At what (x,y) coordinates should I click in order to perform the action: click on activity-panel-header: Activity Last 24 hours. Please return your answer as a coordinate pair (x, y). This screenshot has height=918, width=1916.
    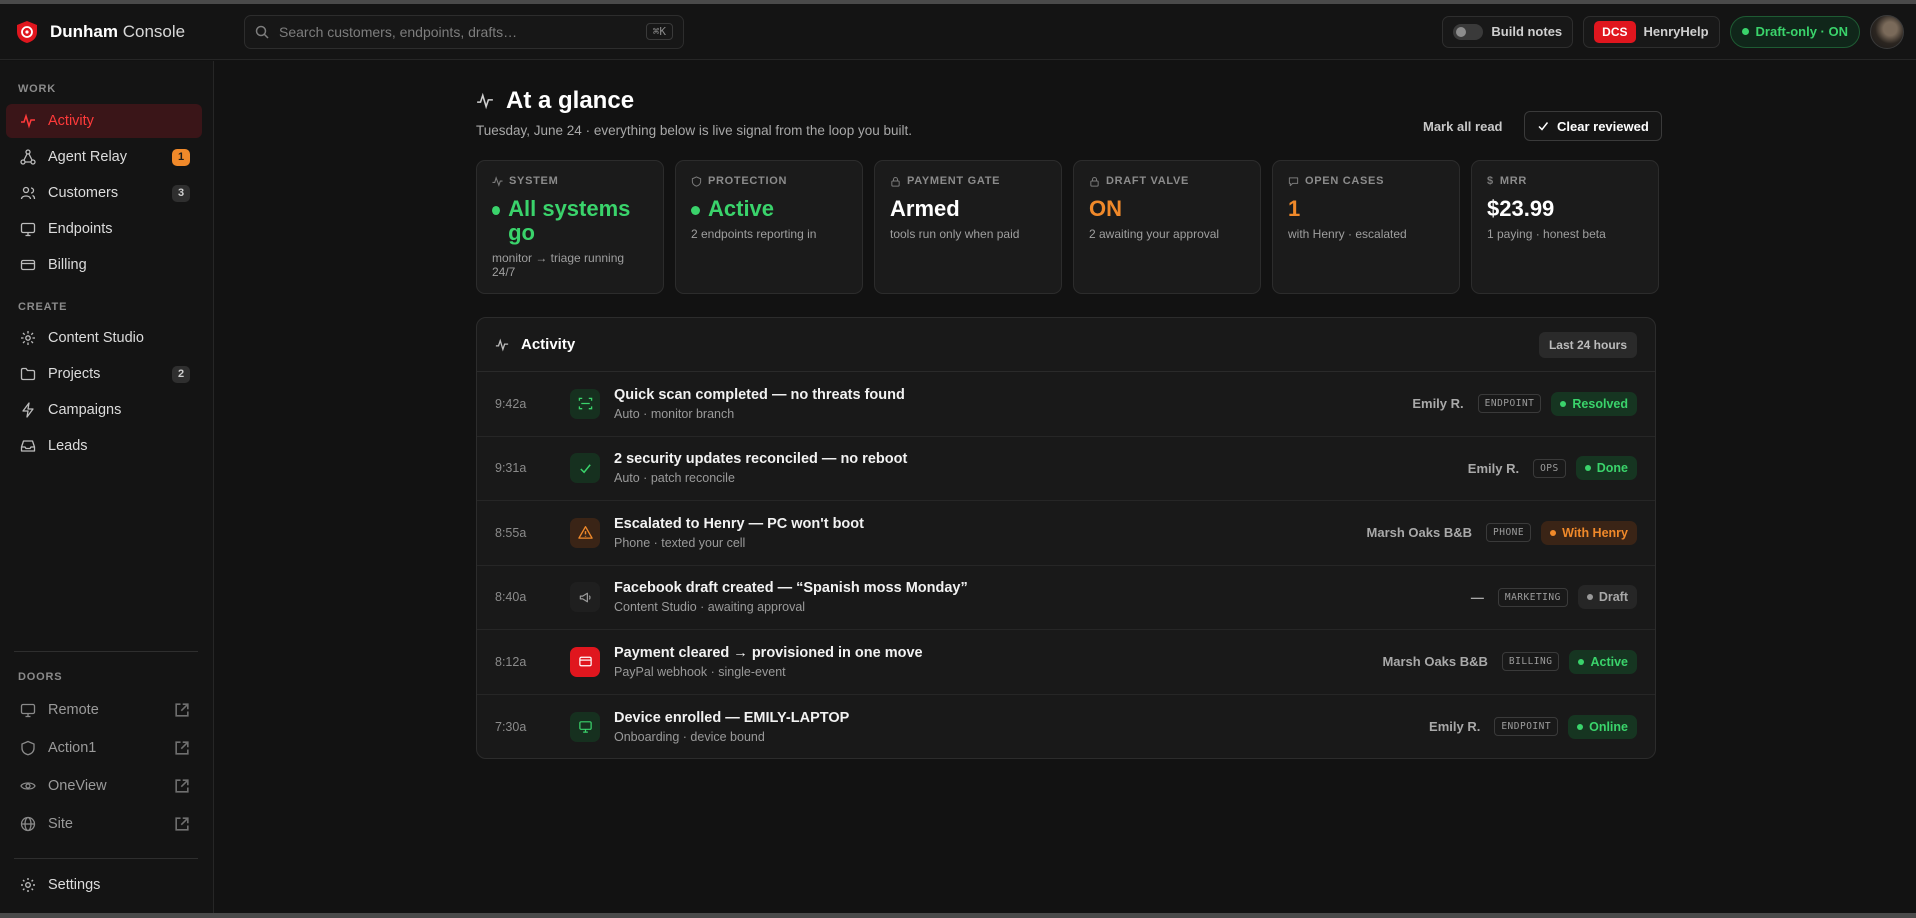
    Looking at the image, I should click on (1066, 345).